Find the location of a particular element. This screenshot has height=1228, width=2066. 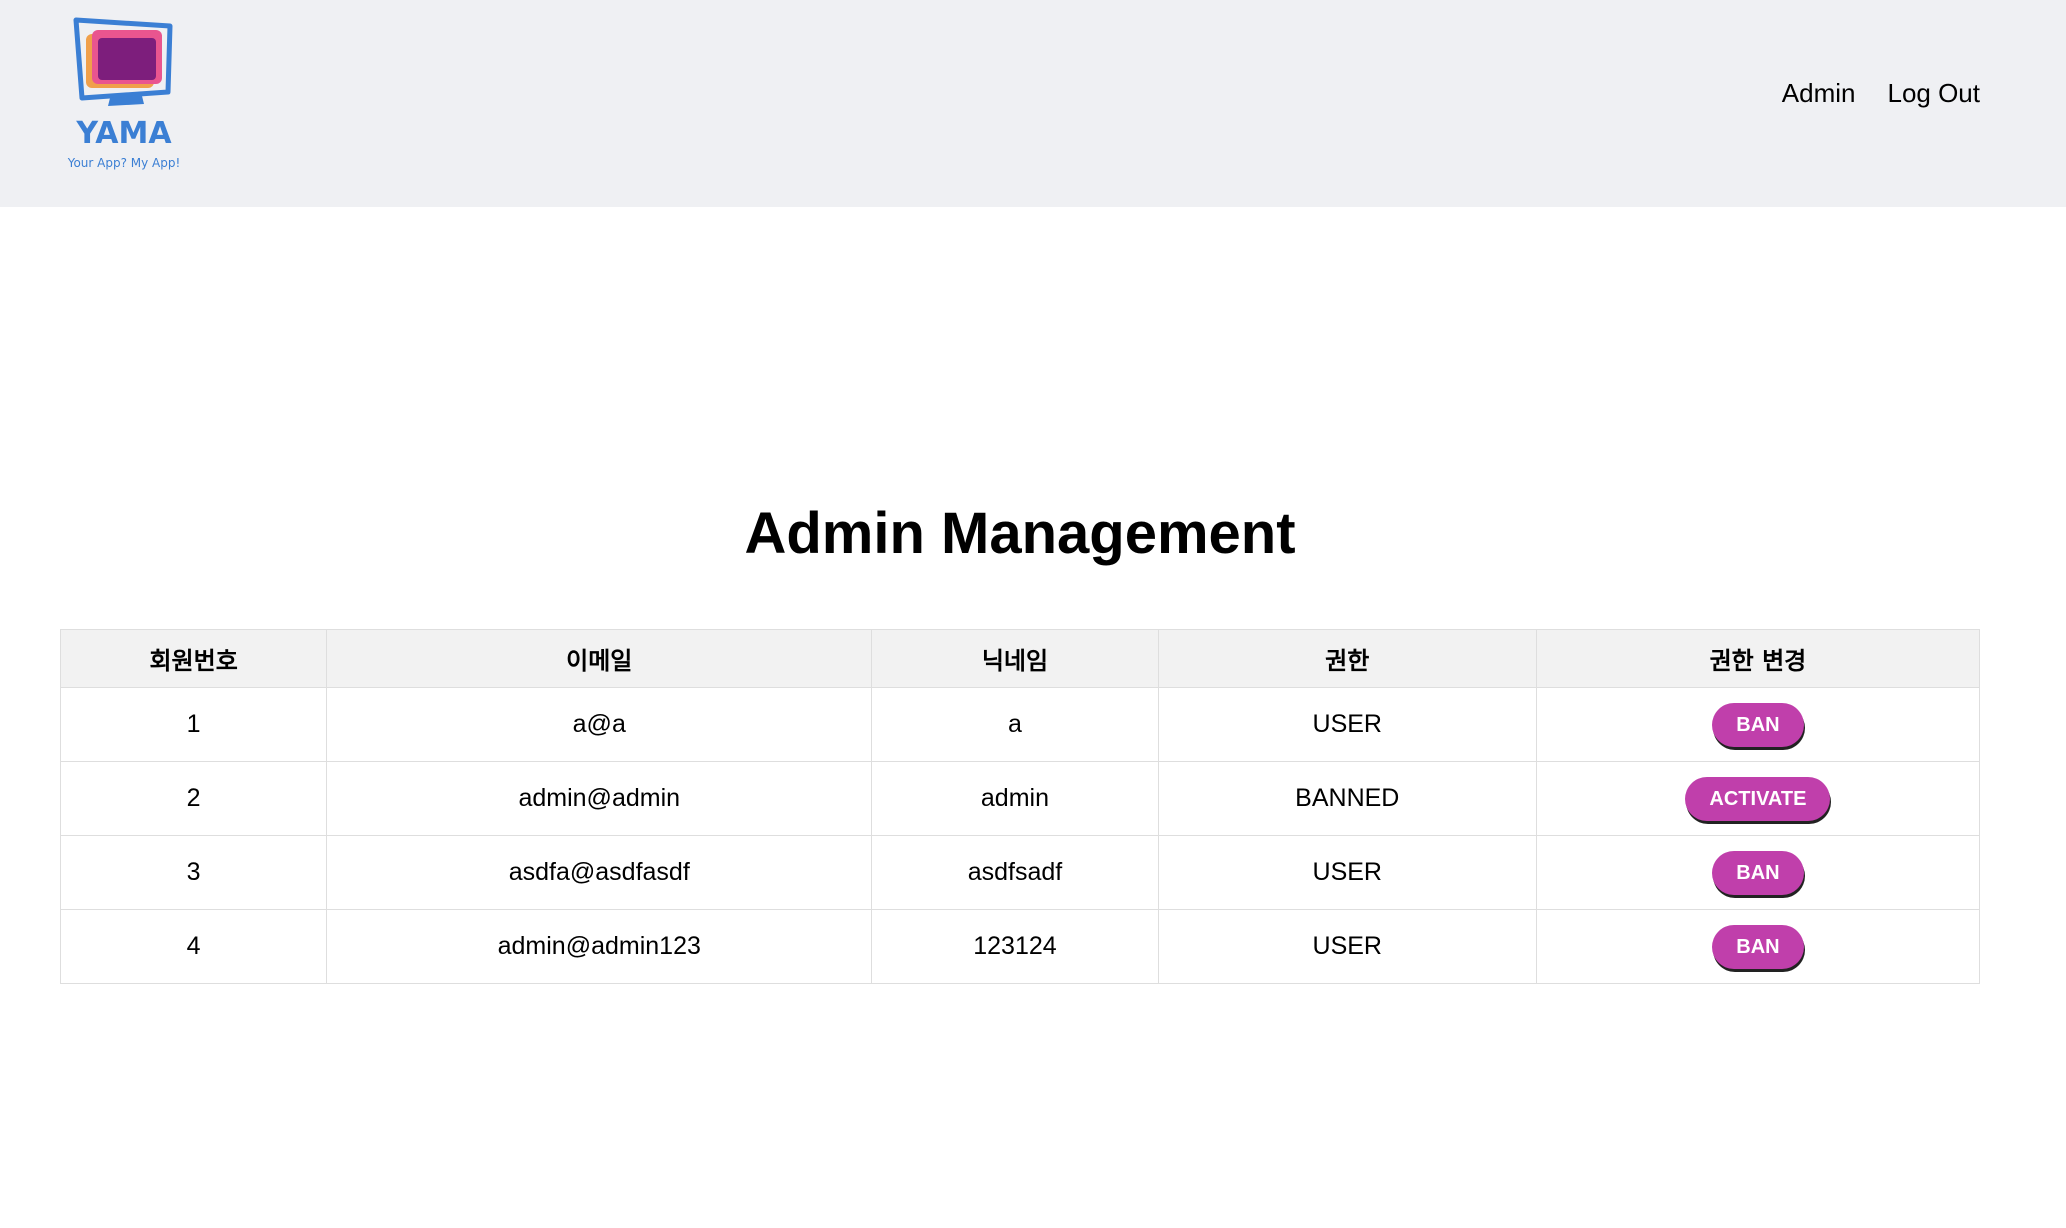

cell-email: admin@admin123 is located at coordinates (599, 946).